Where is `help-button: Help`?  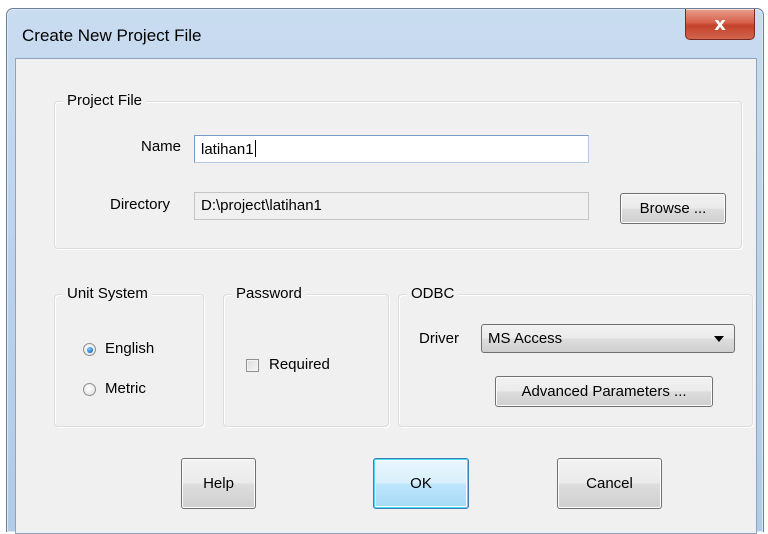 help-button: Help is located at coordinates (218, 483).